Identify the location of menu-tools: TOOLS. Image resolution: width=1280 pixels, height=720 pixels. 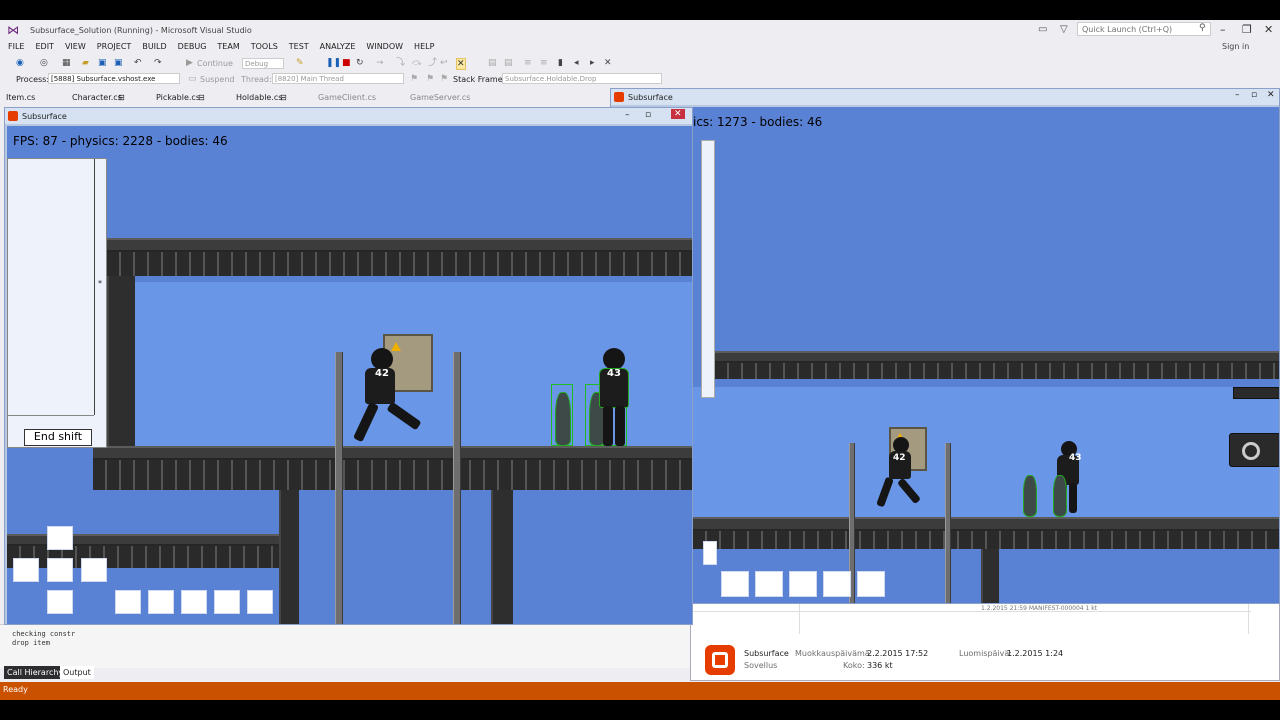
(267, 47).